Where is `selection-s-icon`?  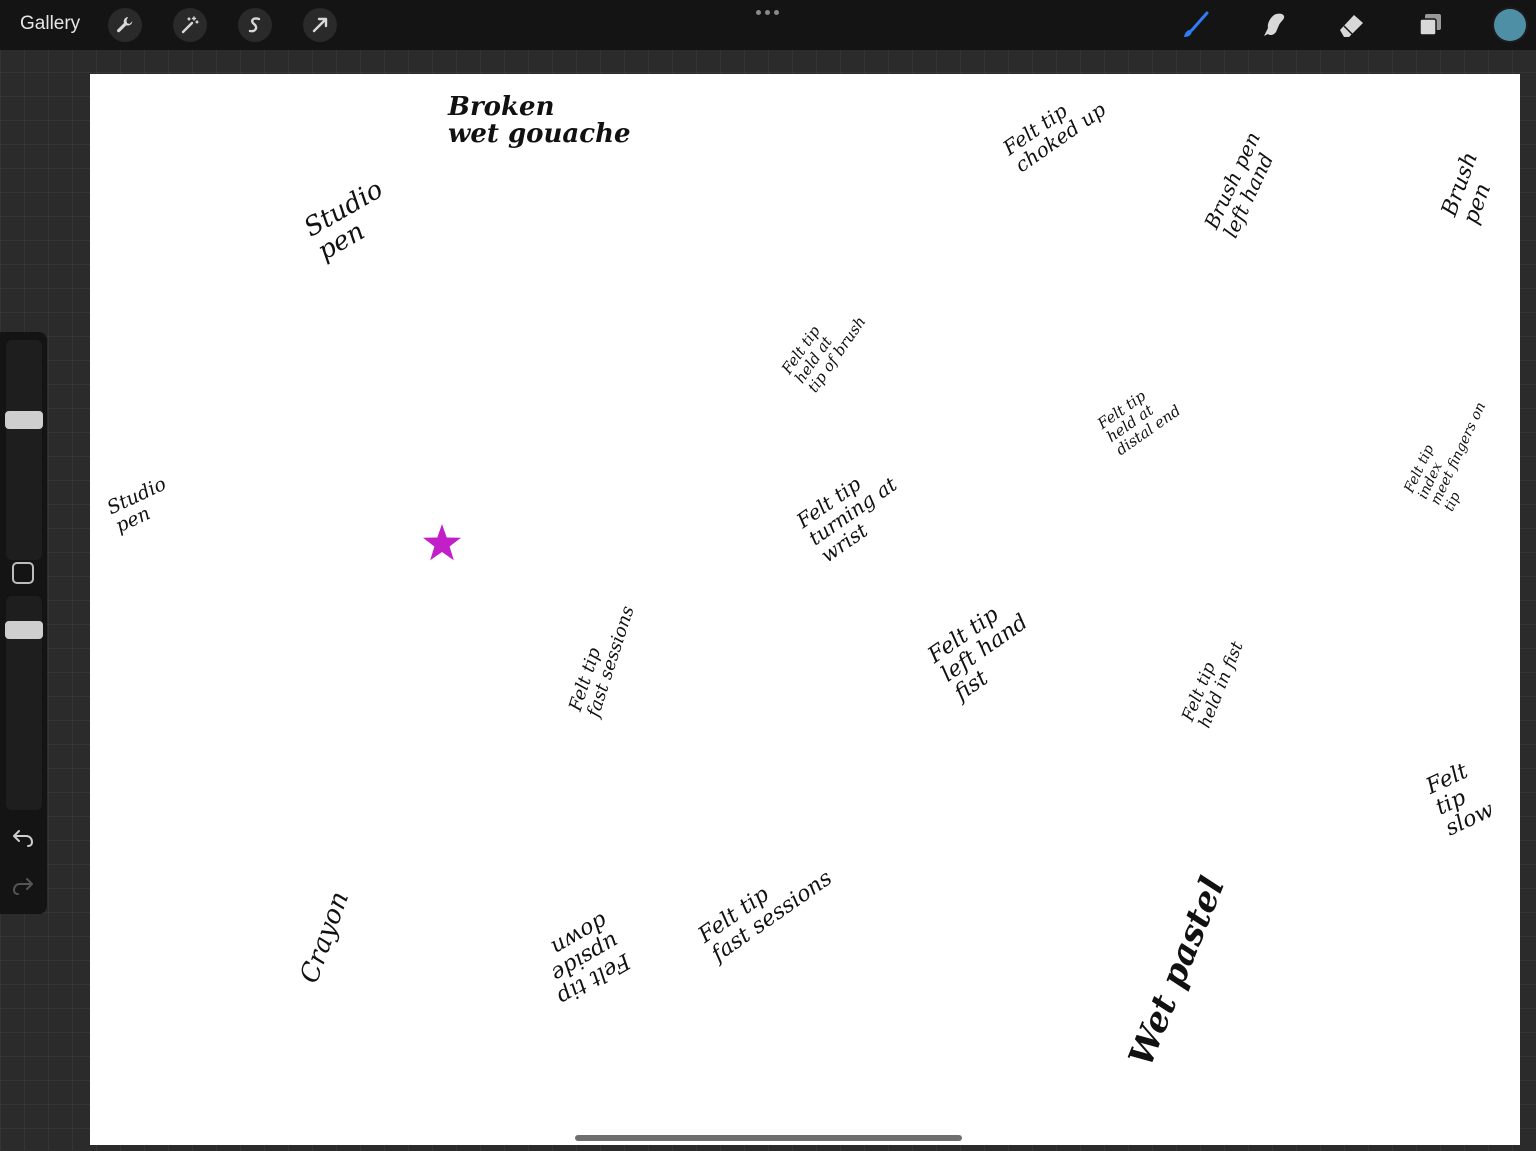
selection-s-icon is located at coordinates (255, 25).